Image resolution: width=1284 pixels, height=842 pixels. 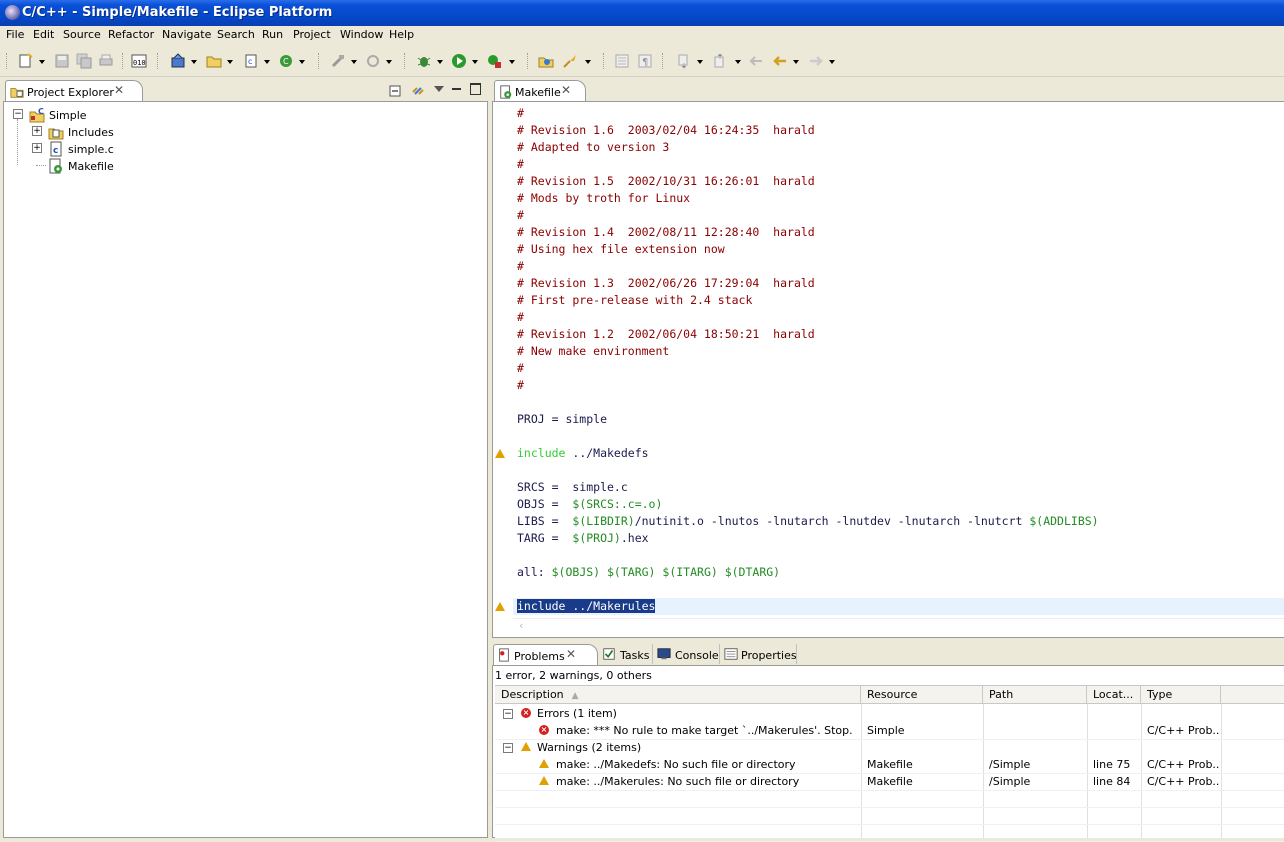 I want to click on column-type: Type, so click(x=1181, y=694).